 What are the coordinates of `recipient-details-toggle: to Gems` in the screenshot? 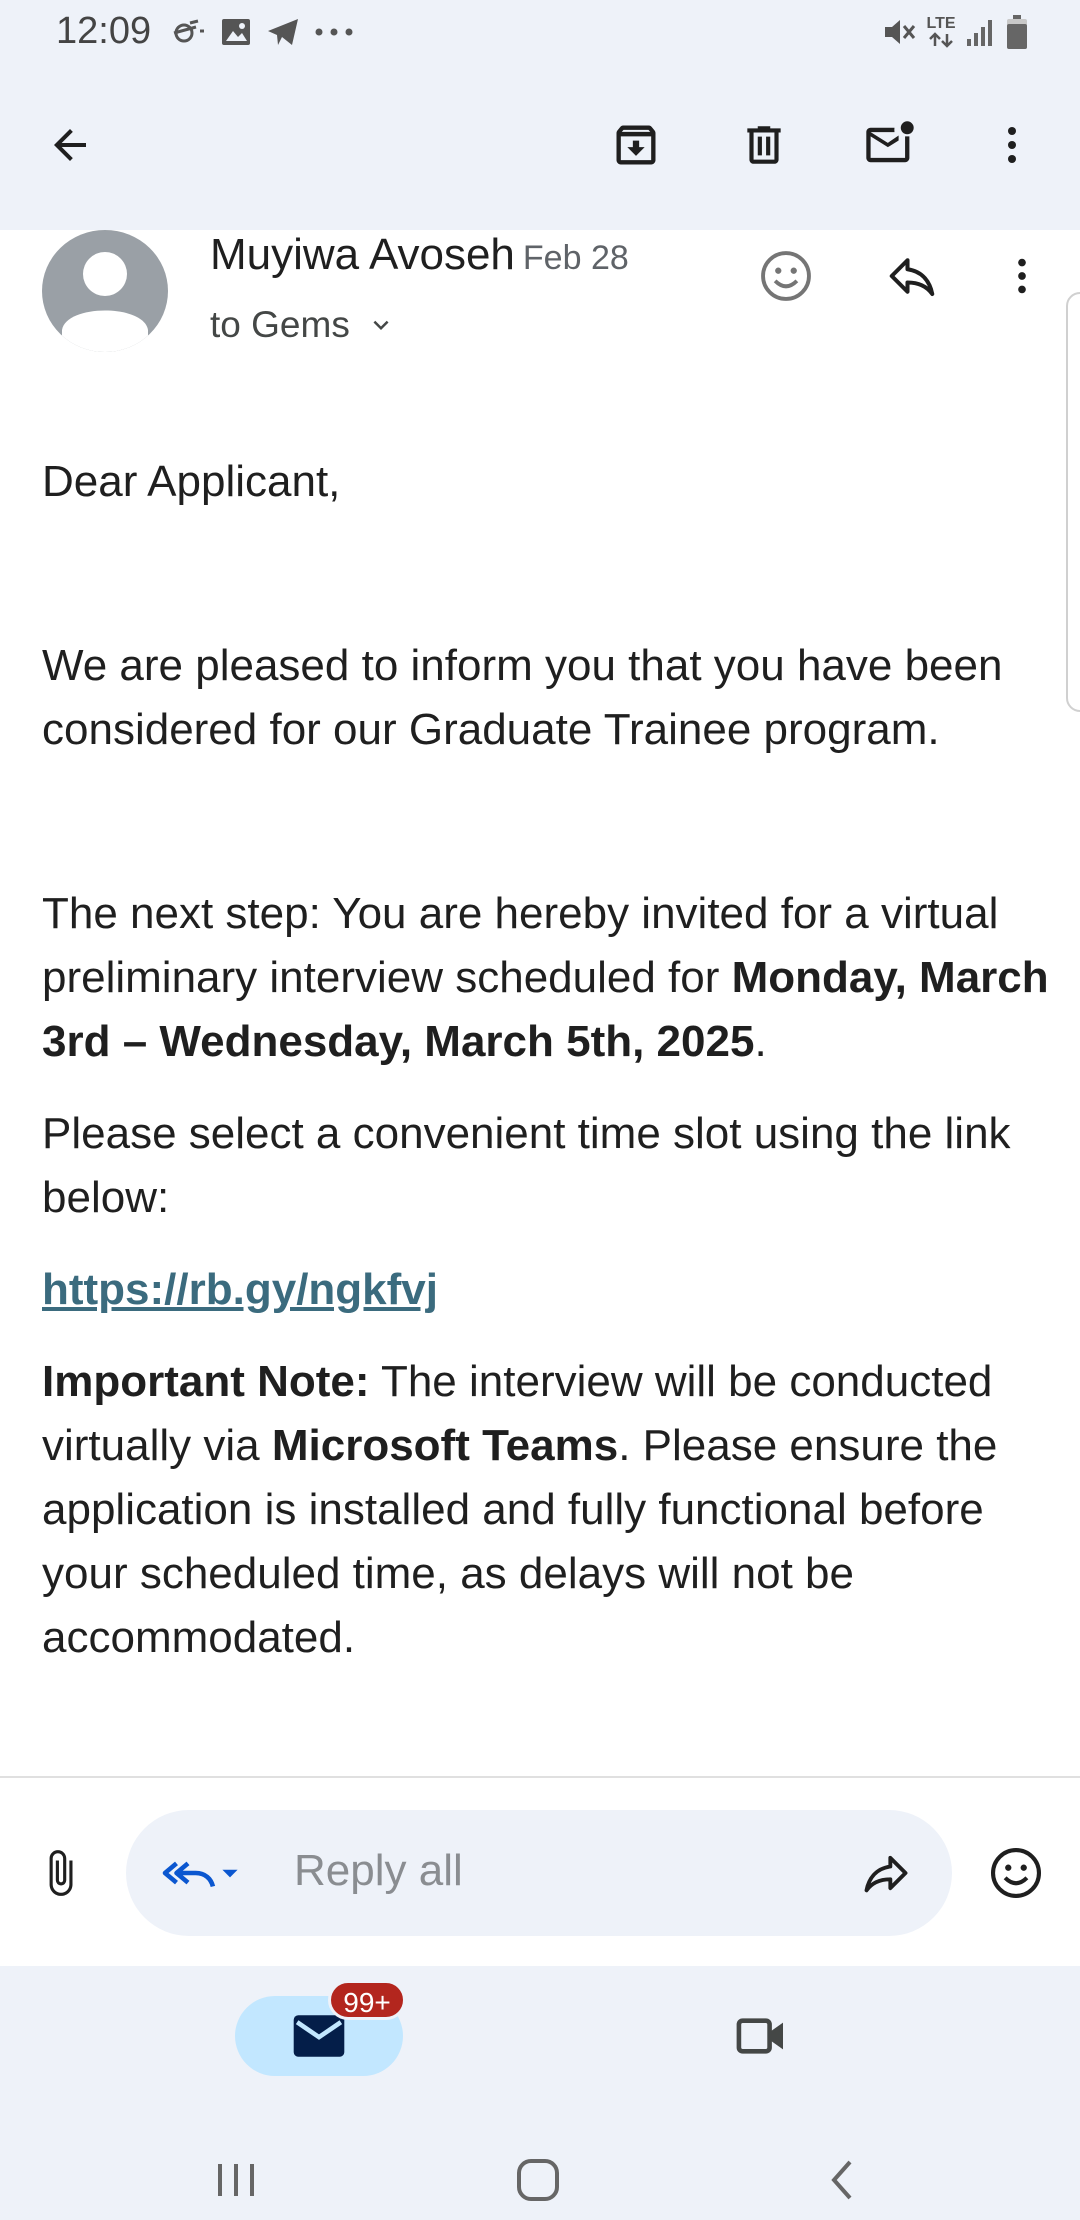 It's located at (303, 325).